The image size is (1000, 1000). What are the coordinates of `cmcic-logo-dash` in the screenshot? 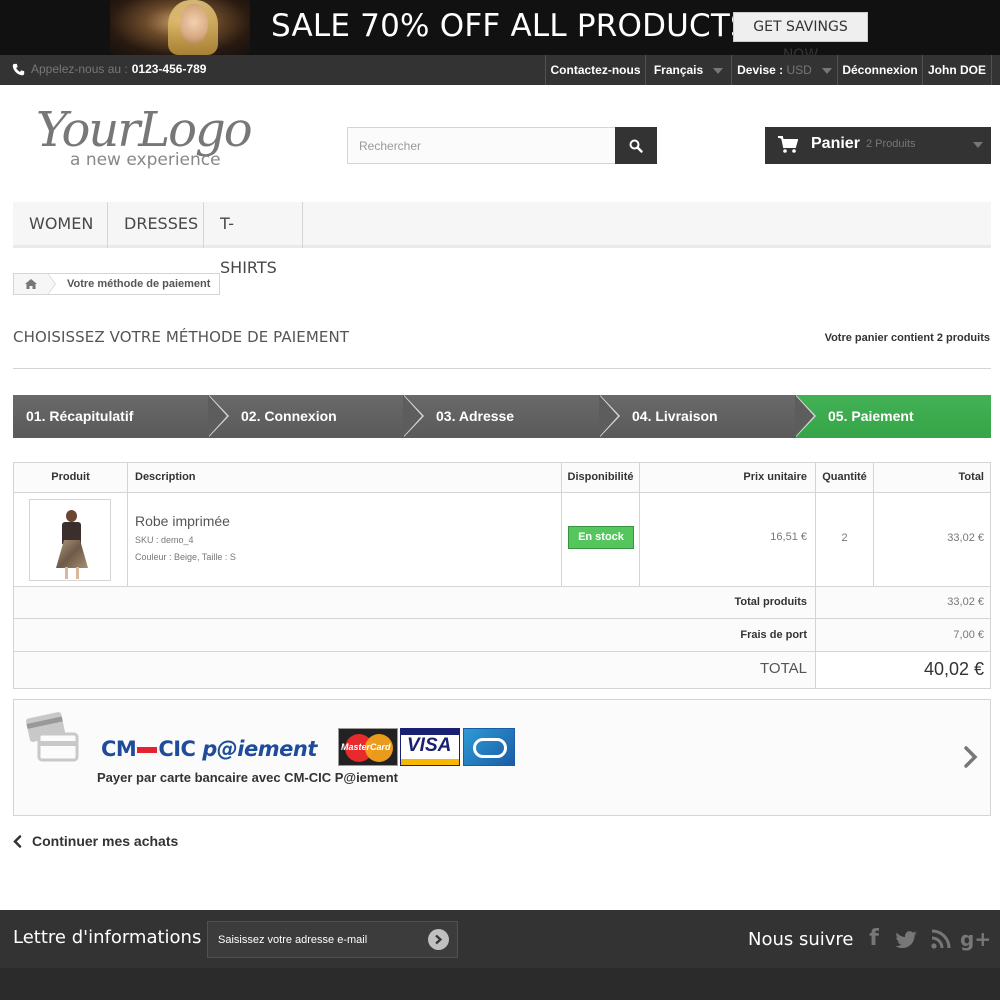 It's located at (147, 750).